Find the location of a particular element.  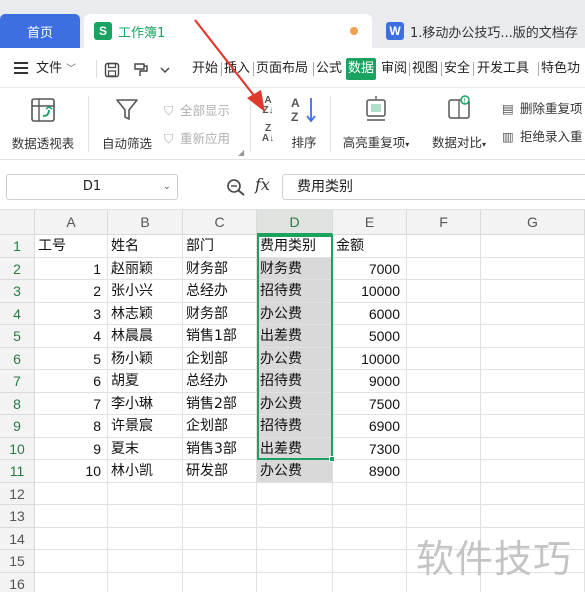

cell-b10: 夏末 is located at coordinates (145, 448).